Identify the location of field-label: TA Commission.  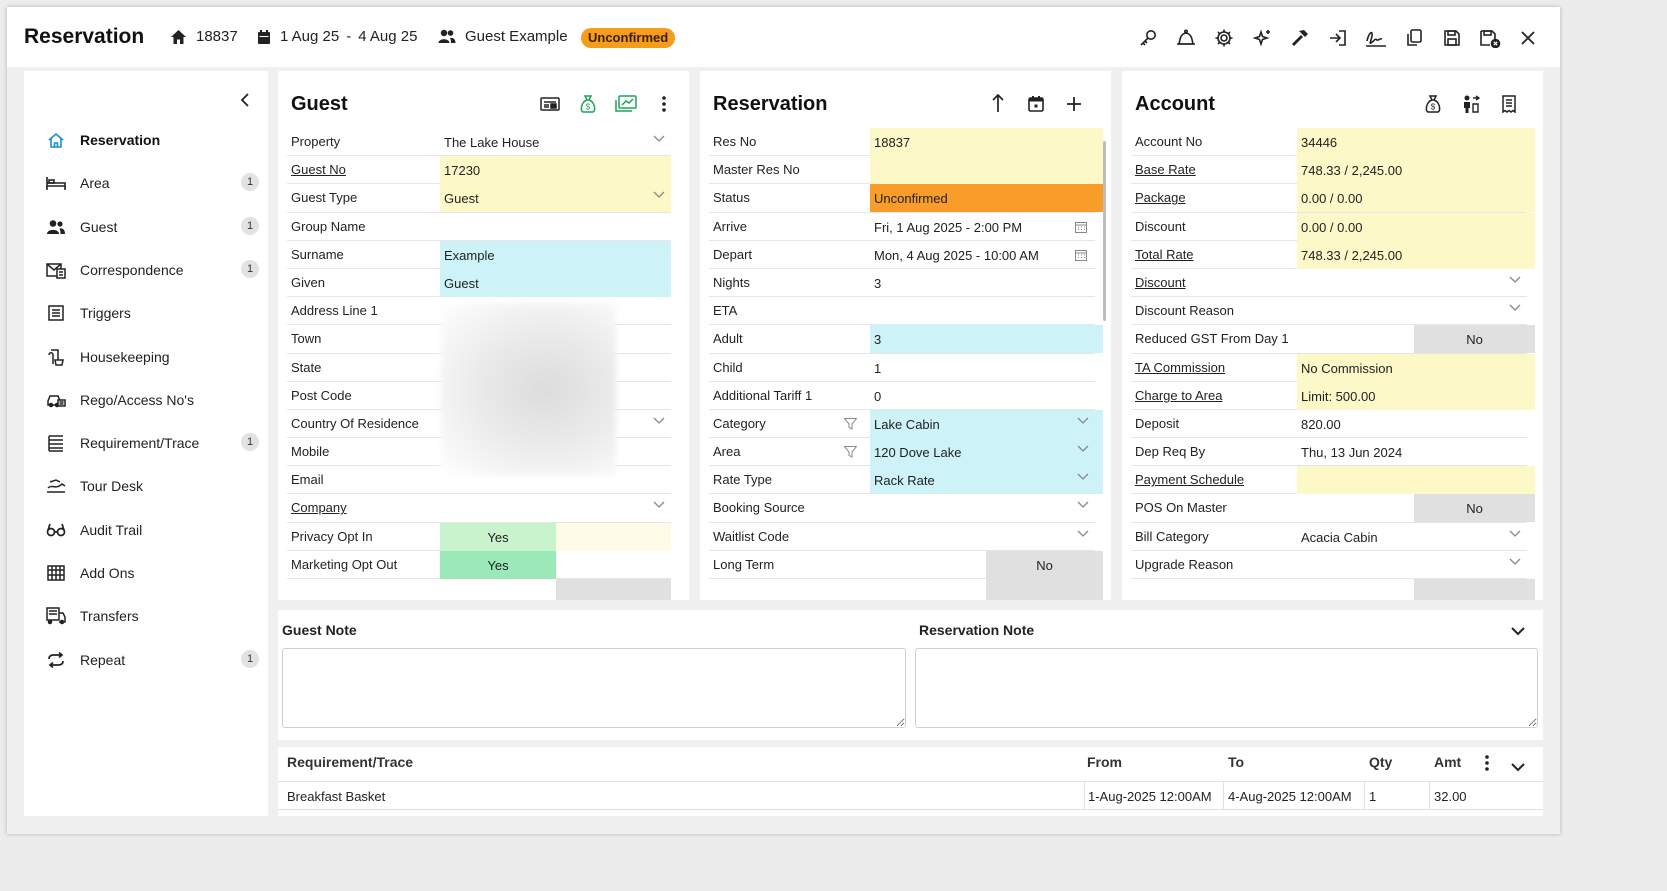
(1180, 368).